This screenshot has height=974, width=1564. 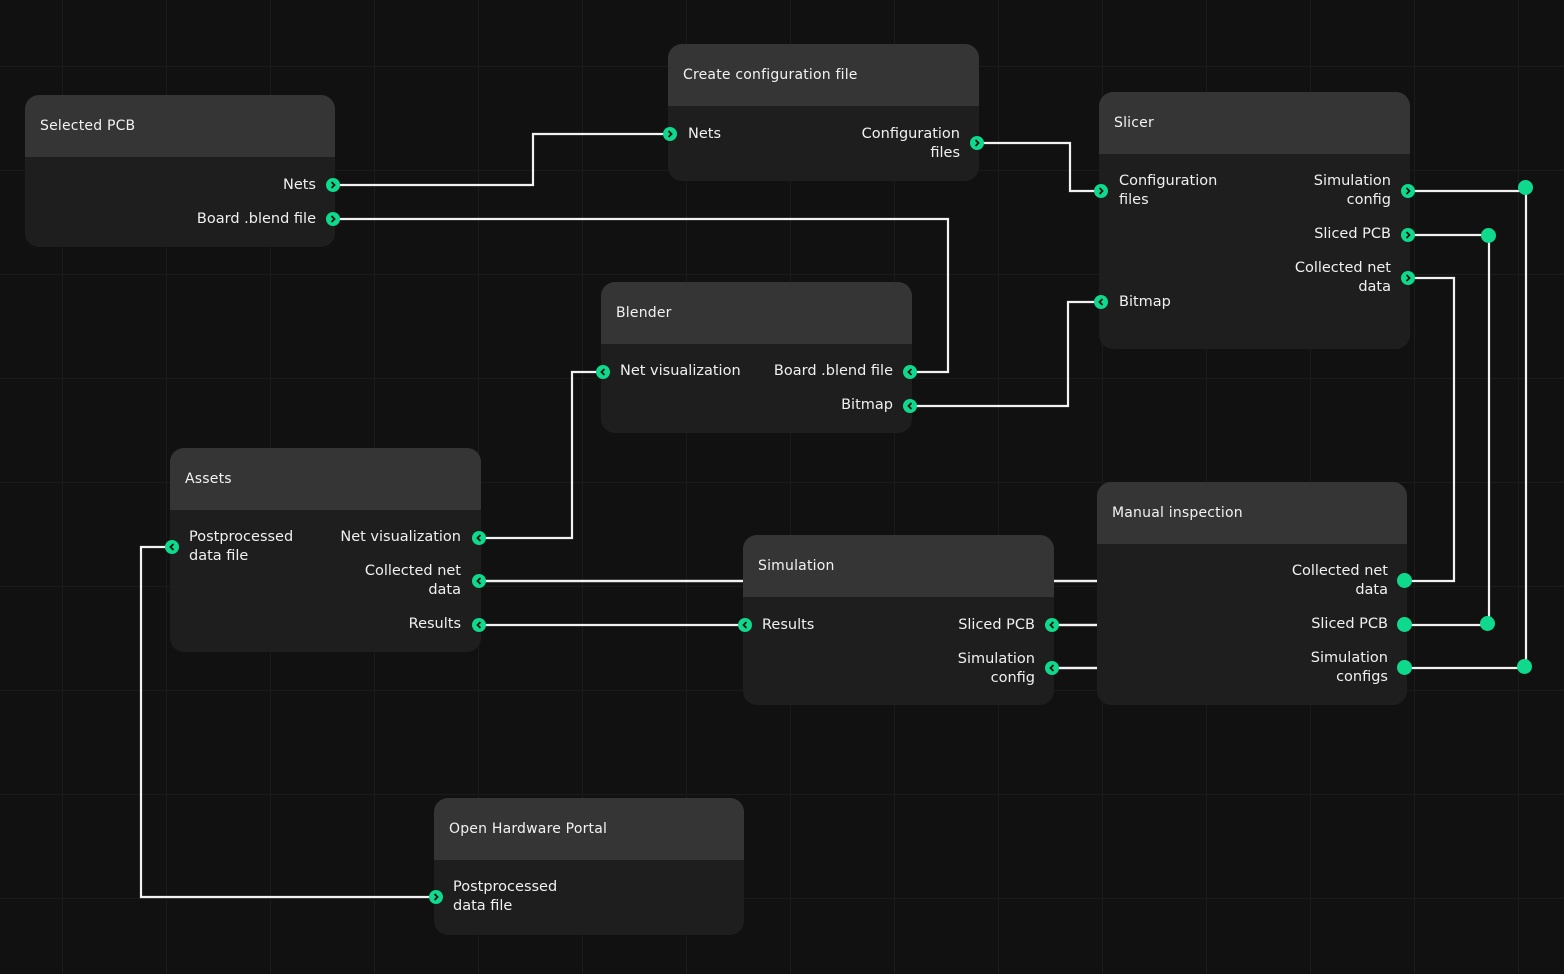 What do you see at coordinates (325, 479) in the screenshot?
I see `node-header: Assets` at bounding box center [325, 479].